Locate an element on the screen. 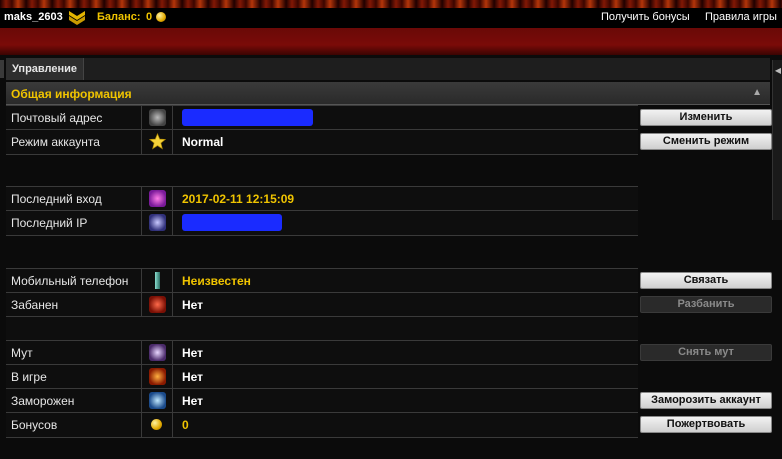  row-label: Последний IP is located at coordinates (49, 223).